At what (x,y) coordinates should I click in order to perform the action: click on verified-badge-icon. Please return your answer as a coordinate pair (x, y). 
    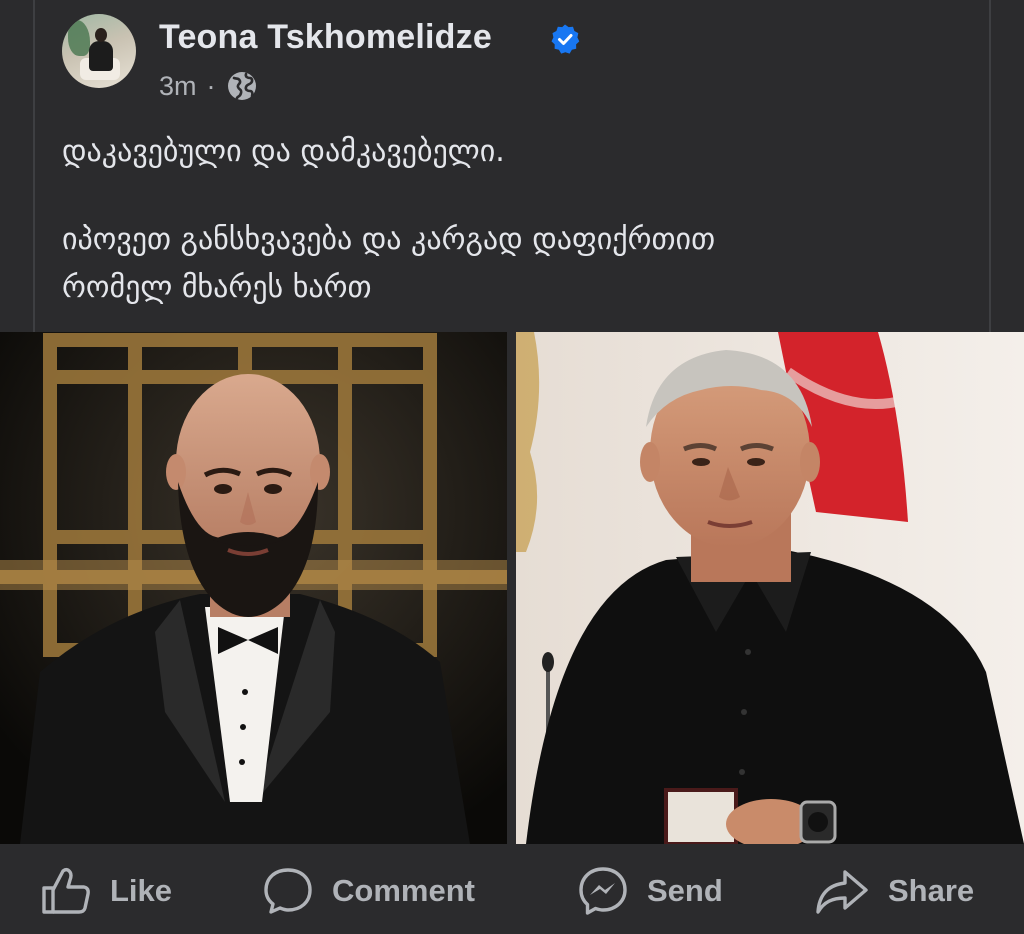
    Looking at the image, I should click on (565, 39).